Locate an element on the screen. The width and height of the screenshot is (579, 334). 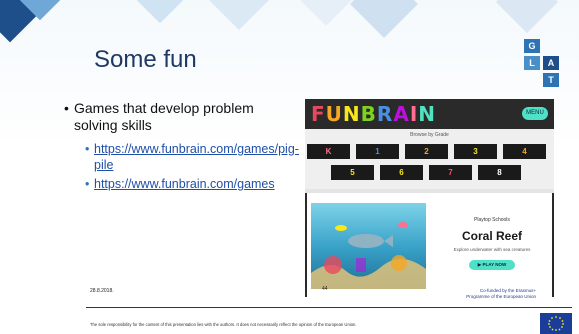
game-subtitle: Explore underwater with sea creatures is located at coordinates (492, 249).